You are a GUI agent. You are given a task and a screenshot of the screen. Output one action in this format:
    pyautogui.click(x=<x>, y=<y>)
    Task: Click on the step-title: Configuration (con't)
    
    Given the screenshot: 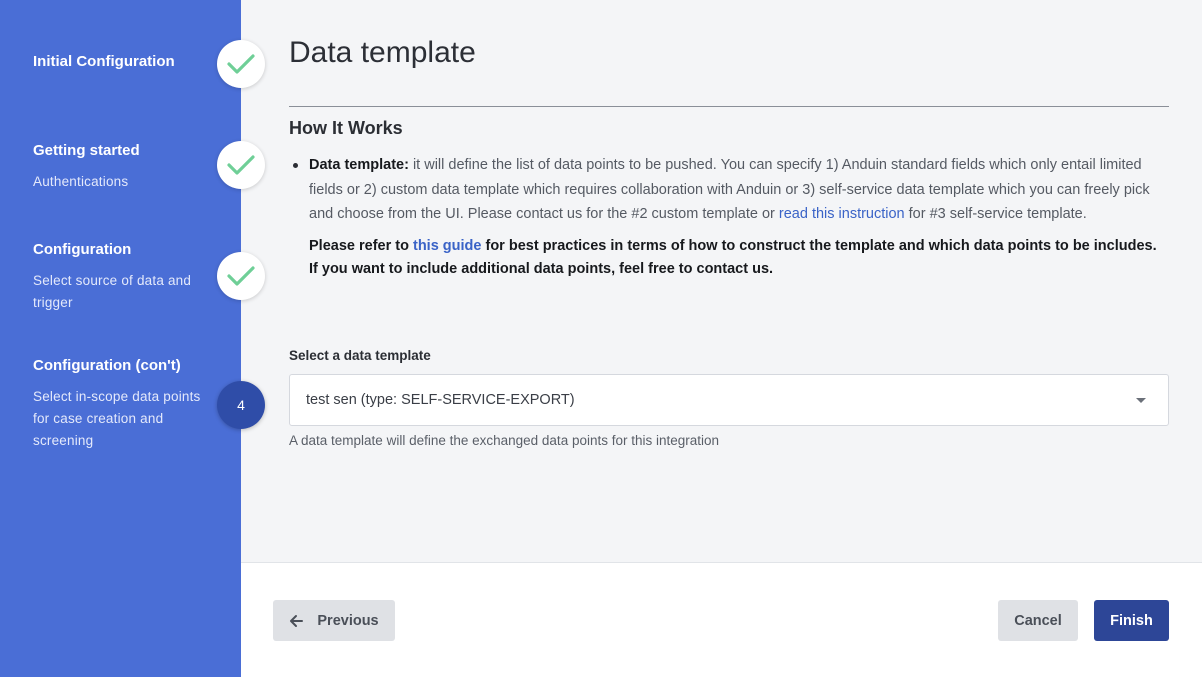 What is the action you would take?
    pyautogui.click(x=107, y=365)
    